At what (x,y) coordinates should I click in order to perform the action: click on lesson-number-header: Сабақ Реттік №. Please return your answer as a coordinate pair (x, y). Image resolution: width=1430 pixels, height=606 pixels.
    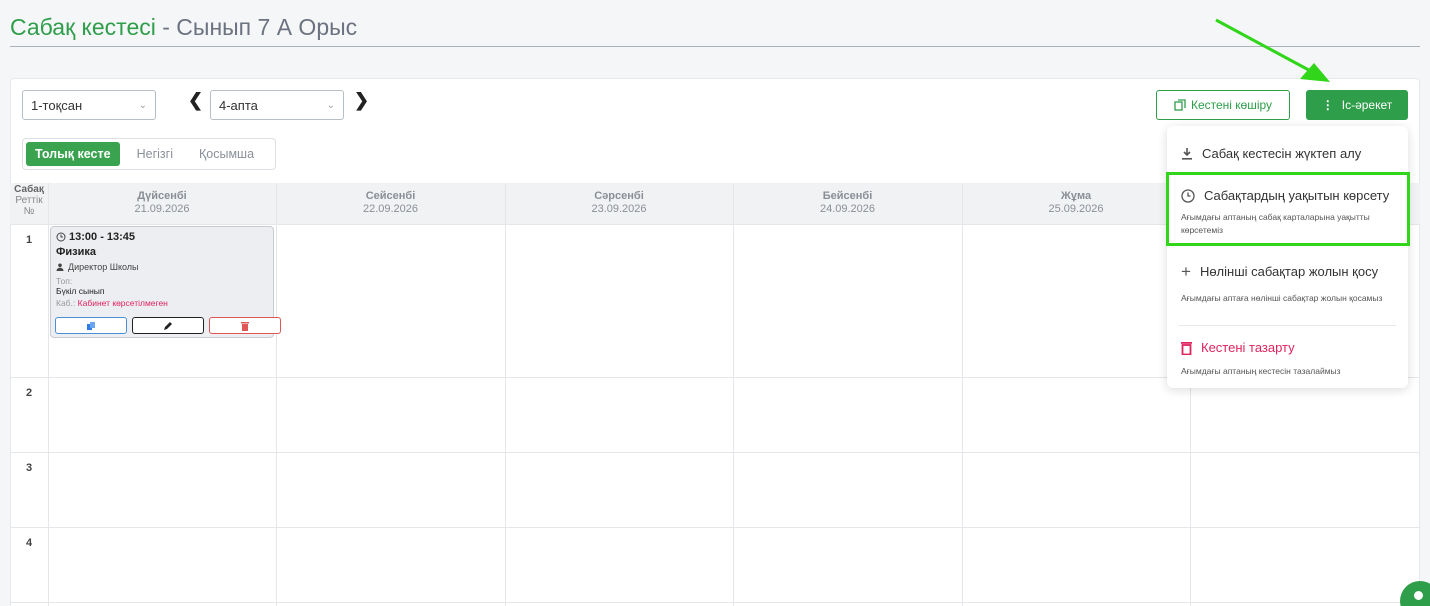
    Looking at the image, I should click on (29, 200).